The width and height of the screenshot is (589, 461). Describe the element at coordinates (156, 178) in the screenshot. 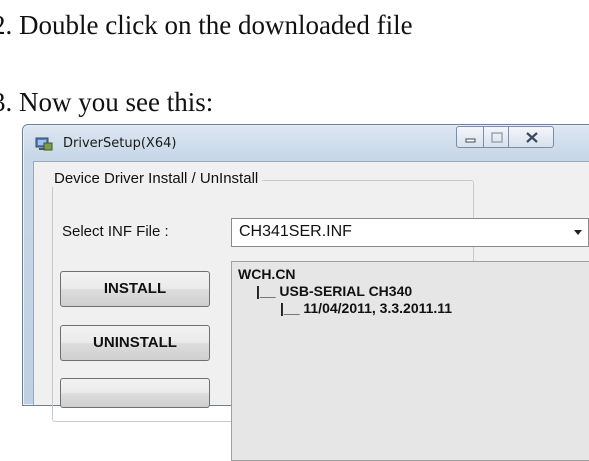

I see `group-label: Device Driver Install / UnInstall` at that location.